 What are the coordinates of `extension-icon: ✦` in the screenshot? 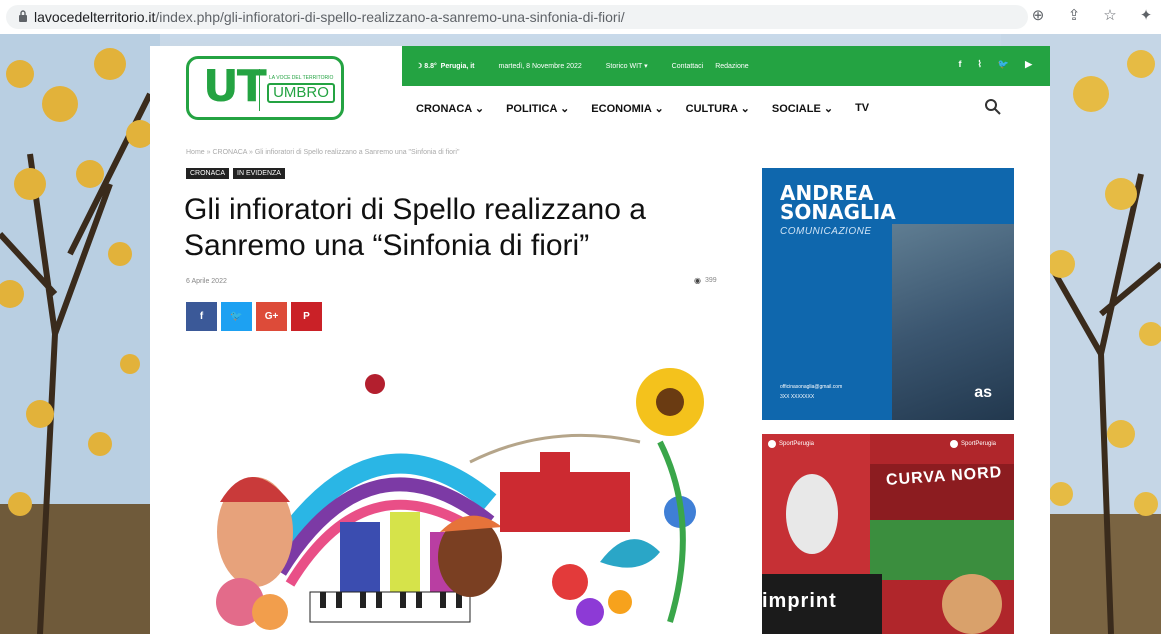 It's located at (1146, 15).